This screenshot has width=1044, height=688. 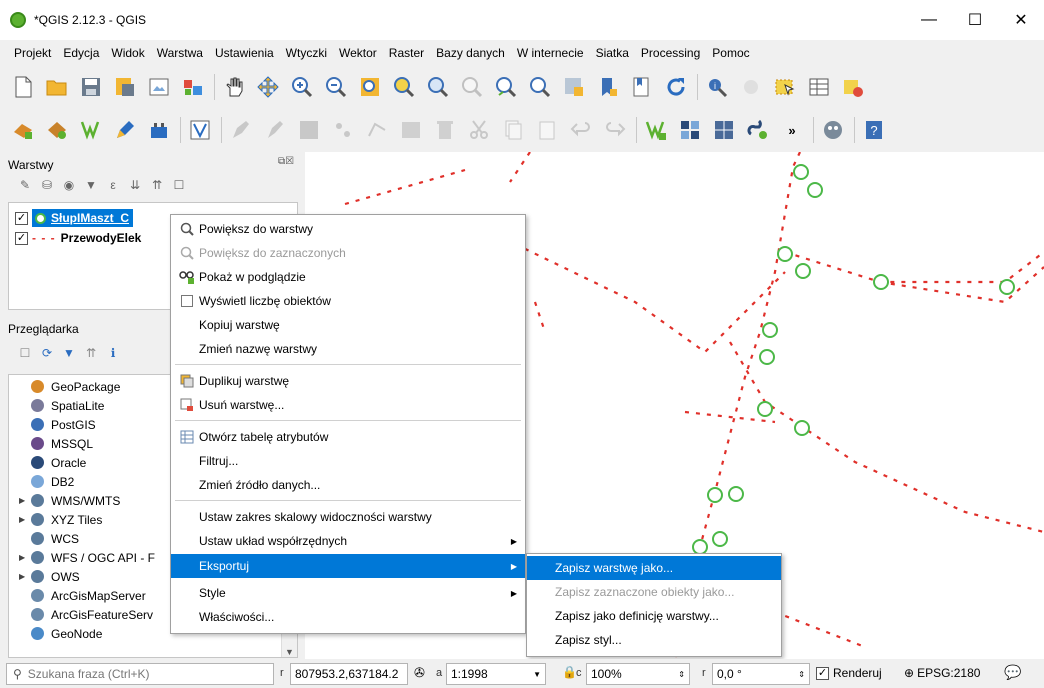 What do you see at coordinates (135, 185) in the screenshot?
I see `expand-all-icon: ⇊` at bounding box center [135, 185].